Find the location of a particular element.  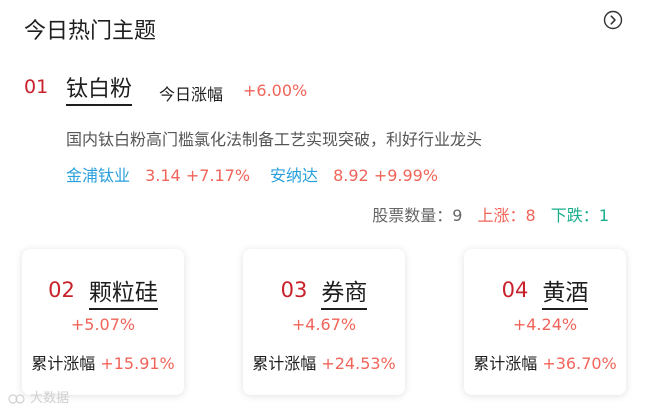

card-cumulative: 累计涨幅 +36.70% is located at coordinates (545, 362).